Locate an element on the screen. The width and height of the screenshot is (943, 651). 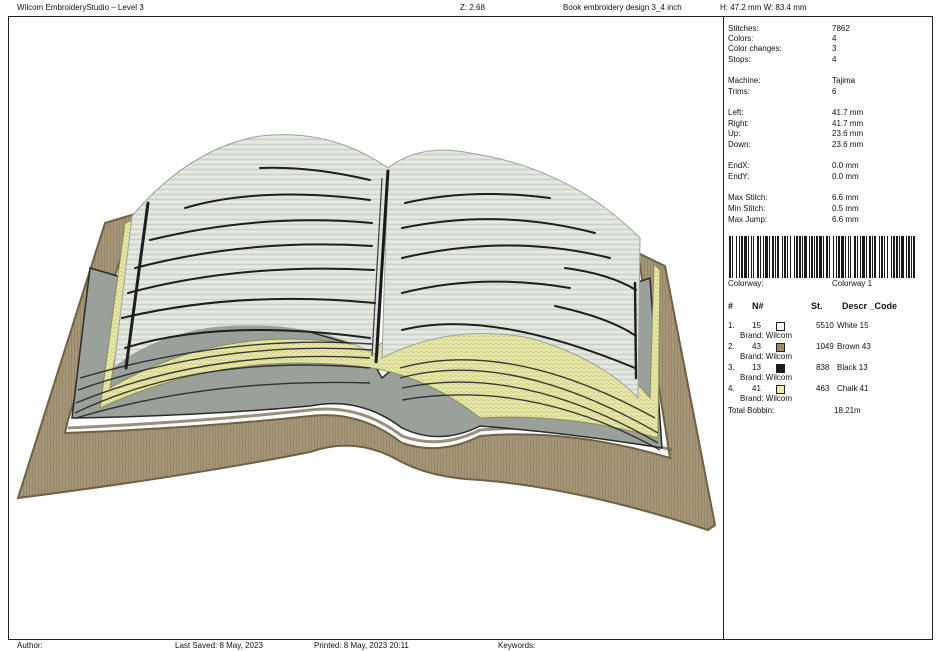
total-bobbin-value: 18.21m is located at coordinates (847, 410).